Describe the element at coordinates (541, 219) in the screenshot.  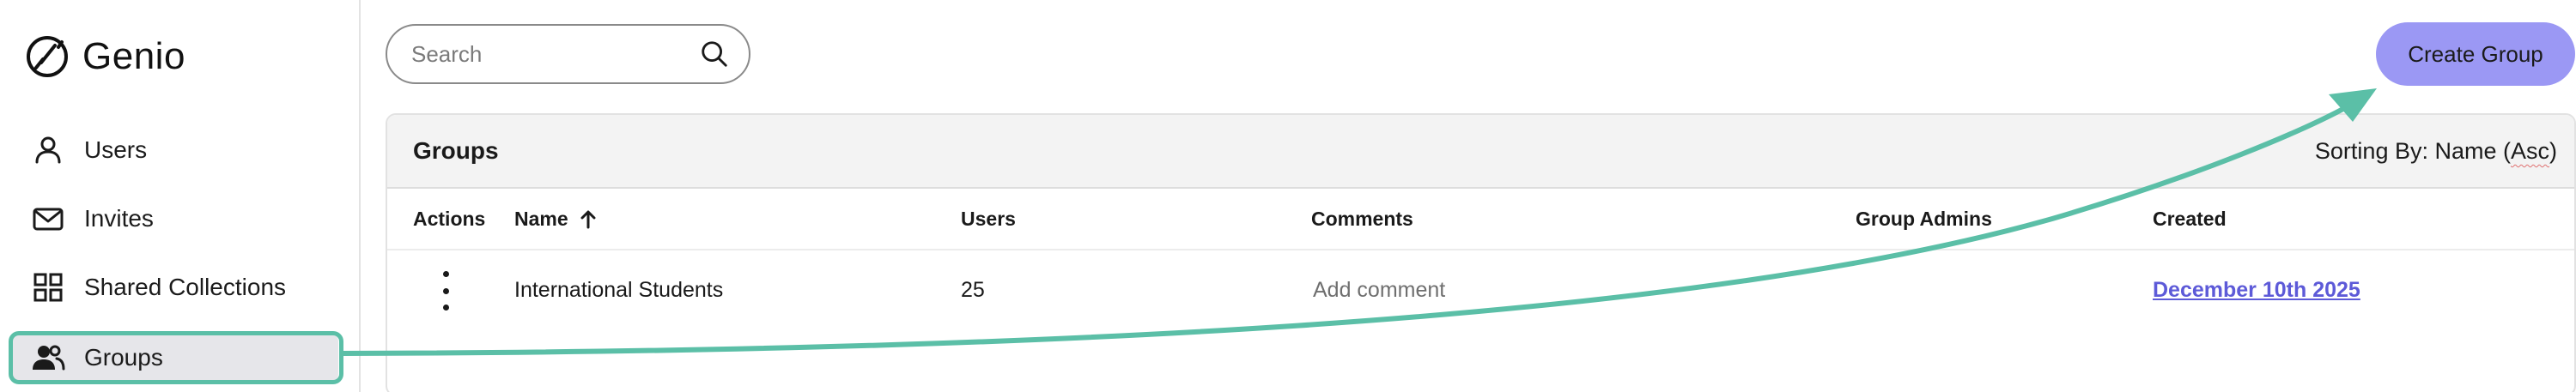
I see `column-header-label: Name` at that location.